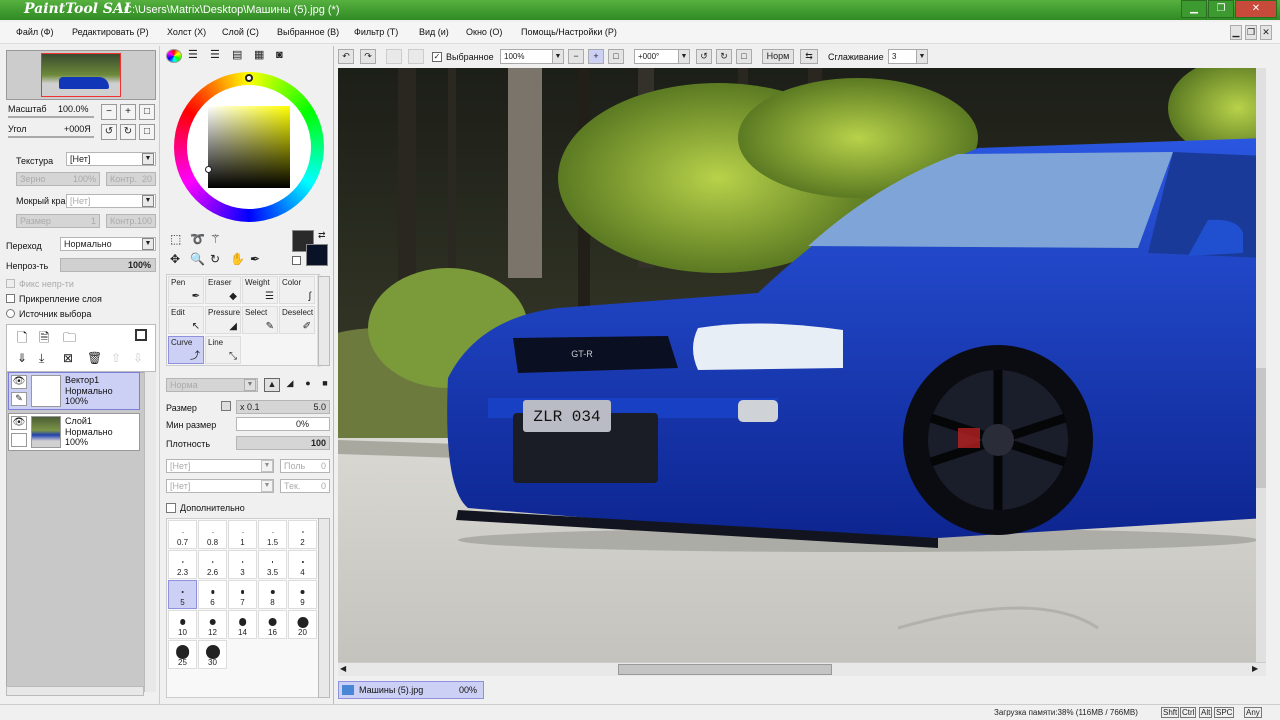 This screenshot has width=1280, height=720. What do you see at coordinates (212, 594) in the screenshot?
I see `brush-size-preset: 6` at bounding box center [212, 594].